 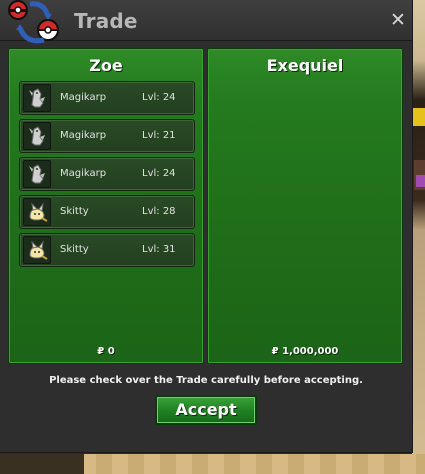 I want to click on window-title: Trade, so click(x=106, y=21).